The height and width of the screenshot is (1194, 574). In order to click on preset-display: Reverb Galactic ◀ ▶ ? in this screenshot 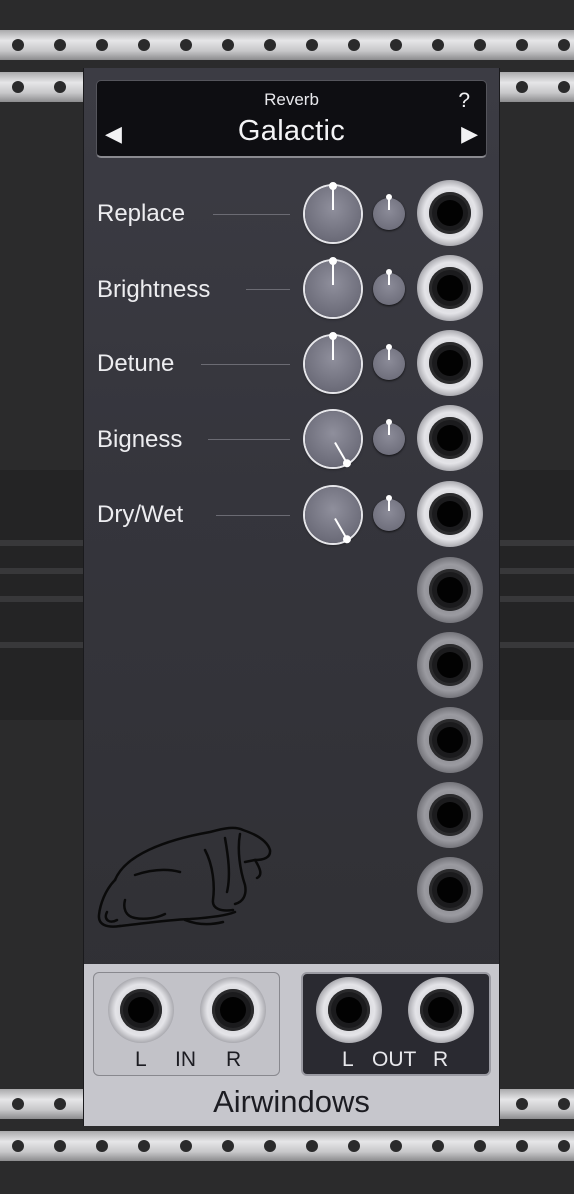, I will do `click(291, 119)`.